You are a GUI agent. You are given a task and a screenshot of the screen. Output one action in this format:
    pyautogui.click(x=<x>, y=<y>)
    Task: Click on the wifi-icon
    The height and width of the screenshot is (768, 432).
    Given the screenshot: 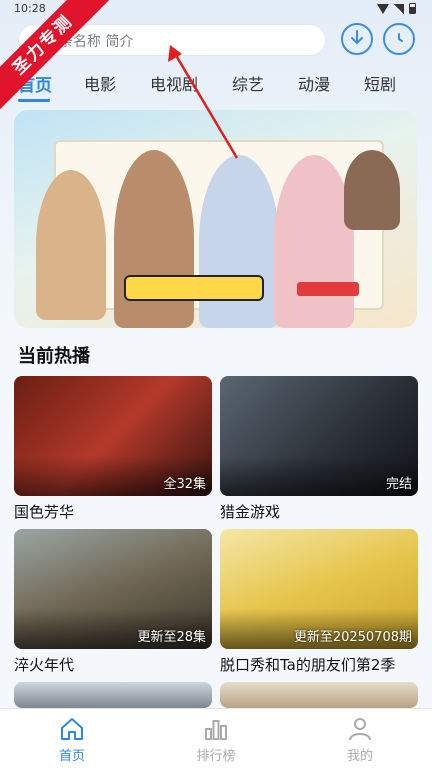 What is the action you would take?
    pyautogui.click(x=383, y=8)
    